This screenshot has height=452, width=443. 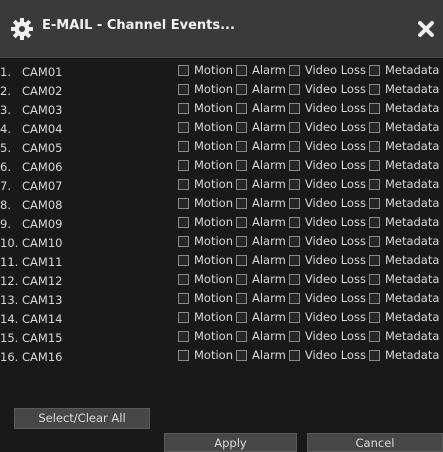 I want to click on select-clear-all-button: Select/Clear All, so click(x=82, y=418).